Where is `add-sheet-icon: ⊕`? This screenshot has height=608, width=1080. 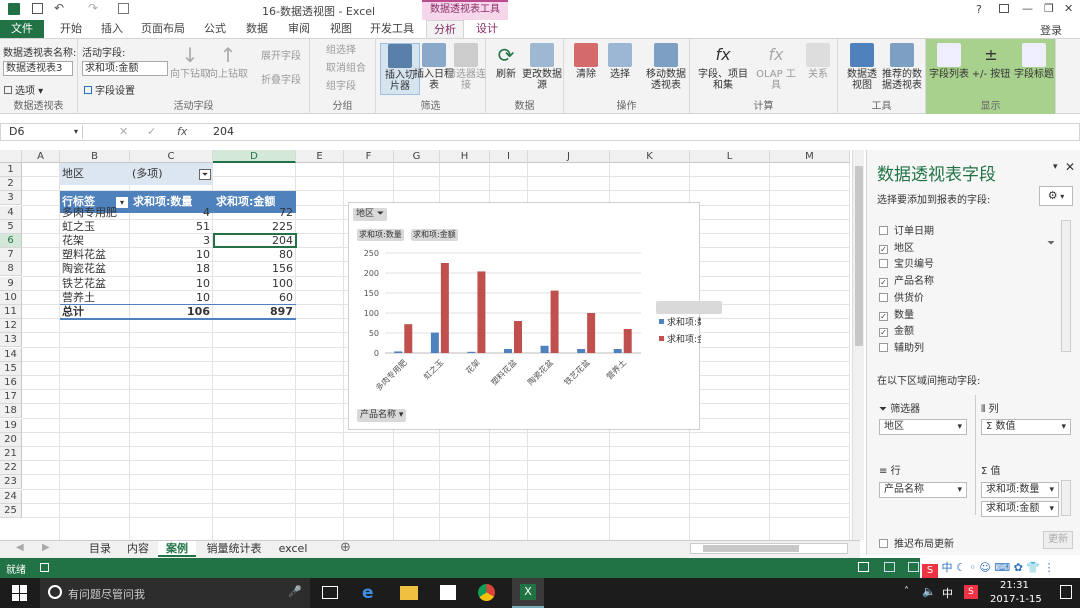 add-sheet-icon: ⊕ is located at coordinates (345, 547).